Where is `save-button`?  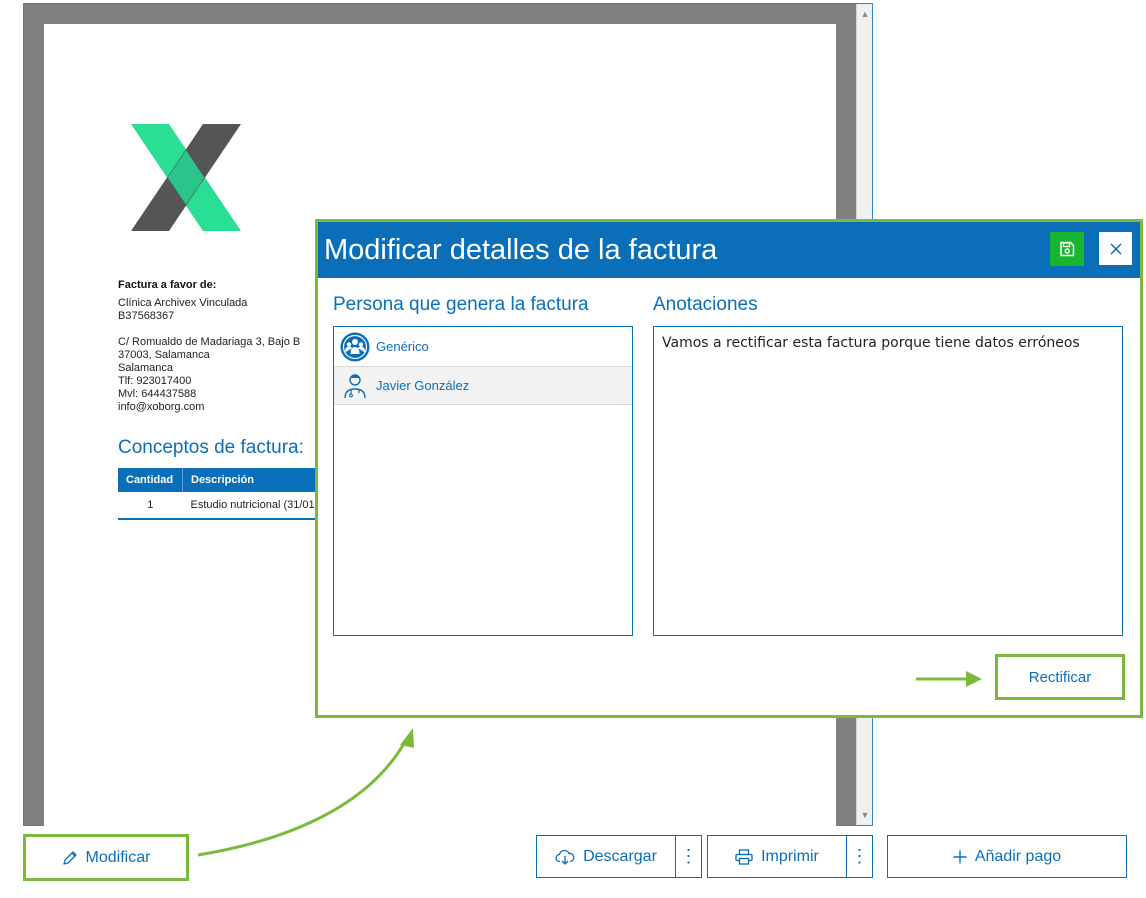
save-button is located at coordinates (1067, 249).